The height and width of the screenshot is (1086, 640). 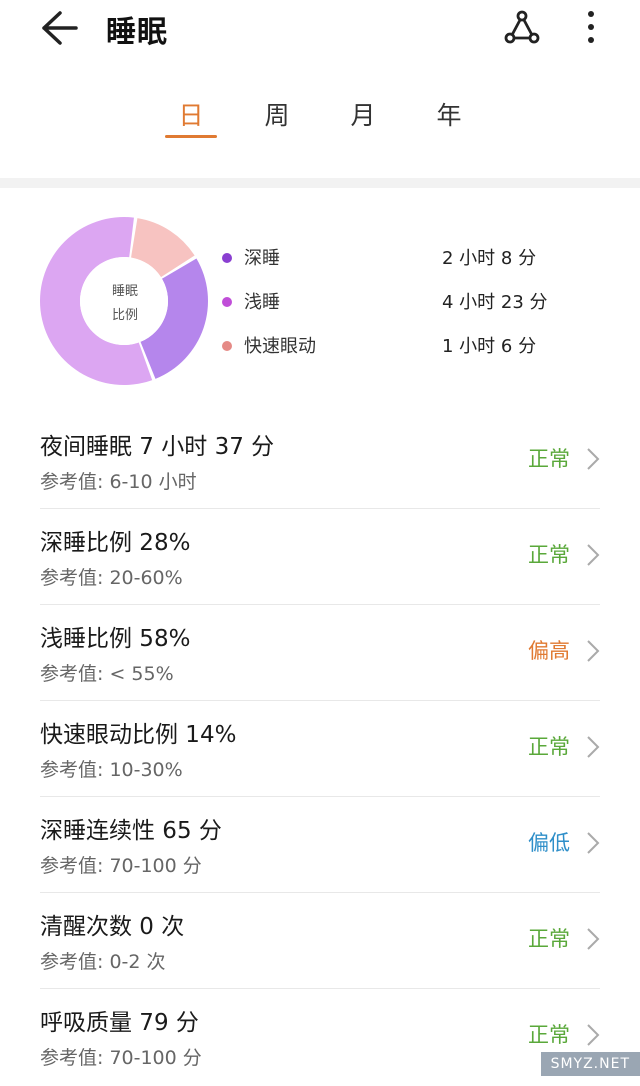 What do you see at coordinates (320, 183) in the screenshot?
I see `section-divider` at bounding box center [320, 183].